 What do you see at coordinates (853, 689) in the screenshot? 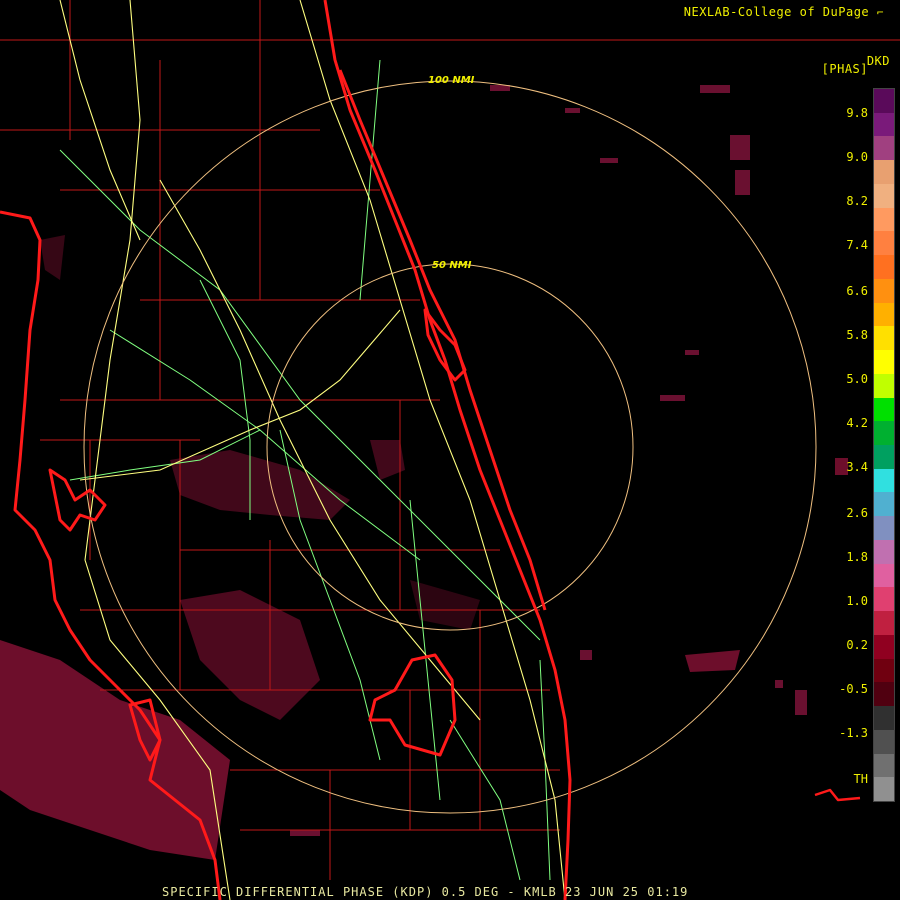
I see `color-scale-tick-label: -0.5` at bounding box center [853, 689].